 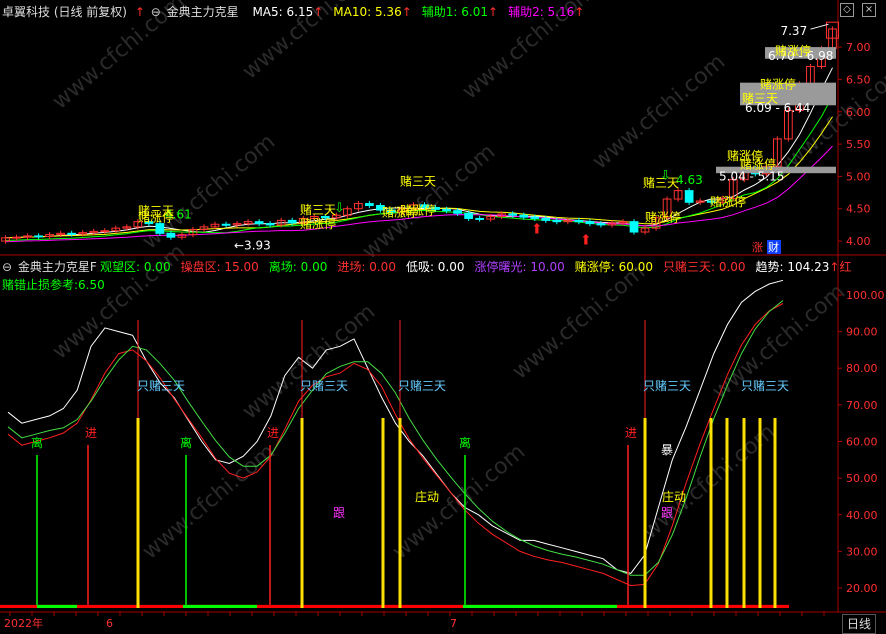 What do you see at coordinates (862, 551) in the screenshot?
I see `y-tick-label: 30.00` at bounding box center [862, 551].